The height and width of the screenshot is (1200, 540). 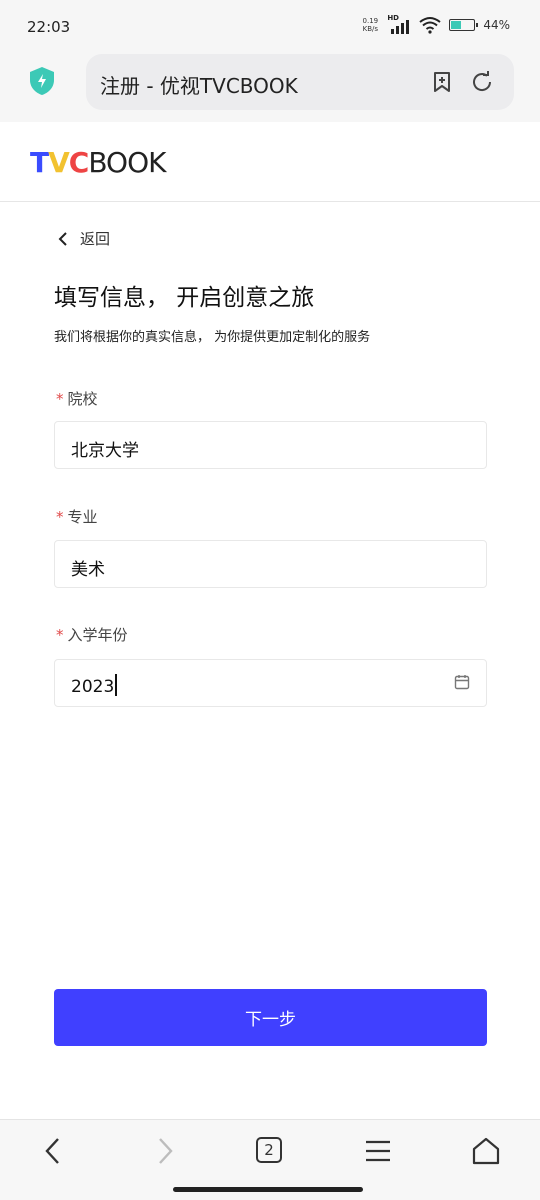 What do you see at coordinates (199, 84) in the screenshot?
I see `page-title: 注册 - 优视TVCBOOK` at bounding box center [199, 84].